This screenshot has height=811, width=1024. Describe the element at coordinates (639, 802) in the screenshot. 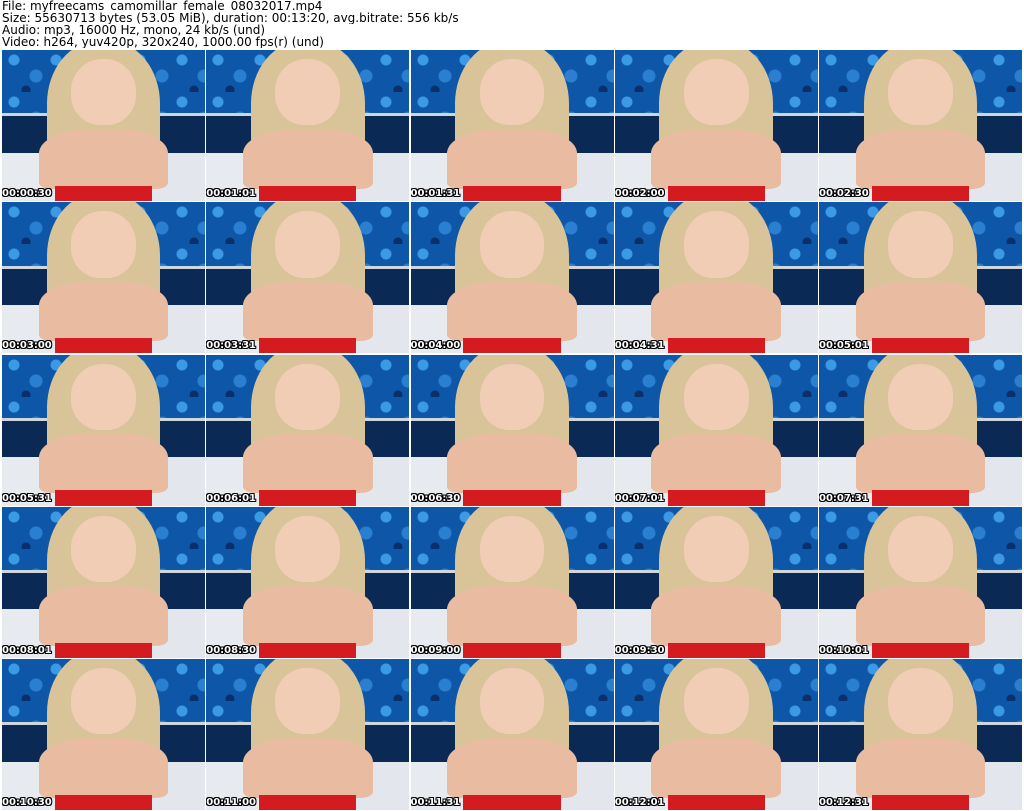

I see `thumbnail-timestamp: 00:12:01` at that location.